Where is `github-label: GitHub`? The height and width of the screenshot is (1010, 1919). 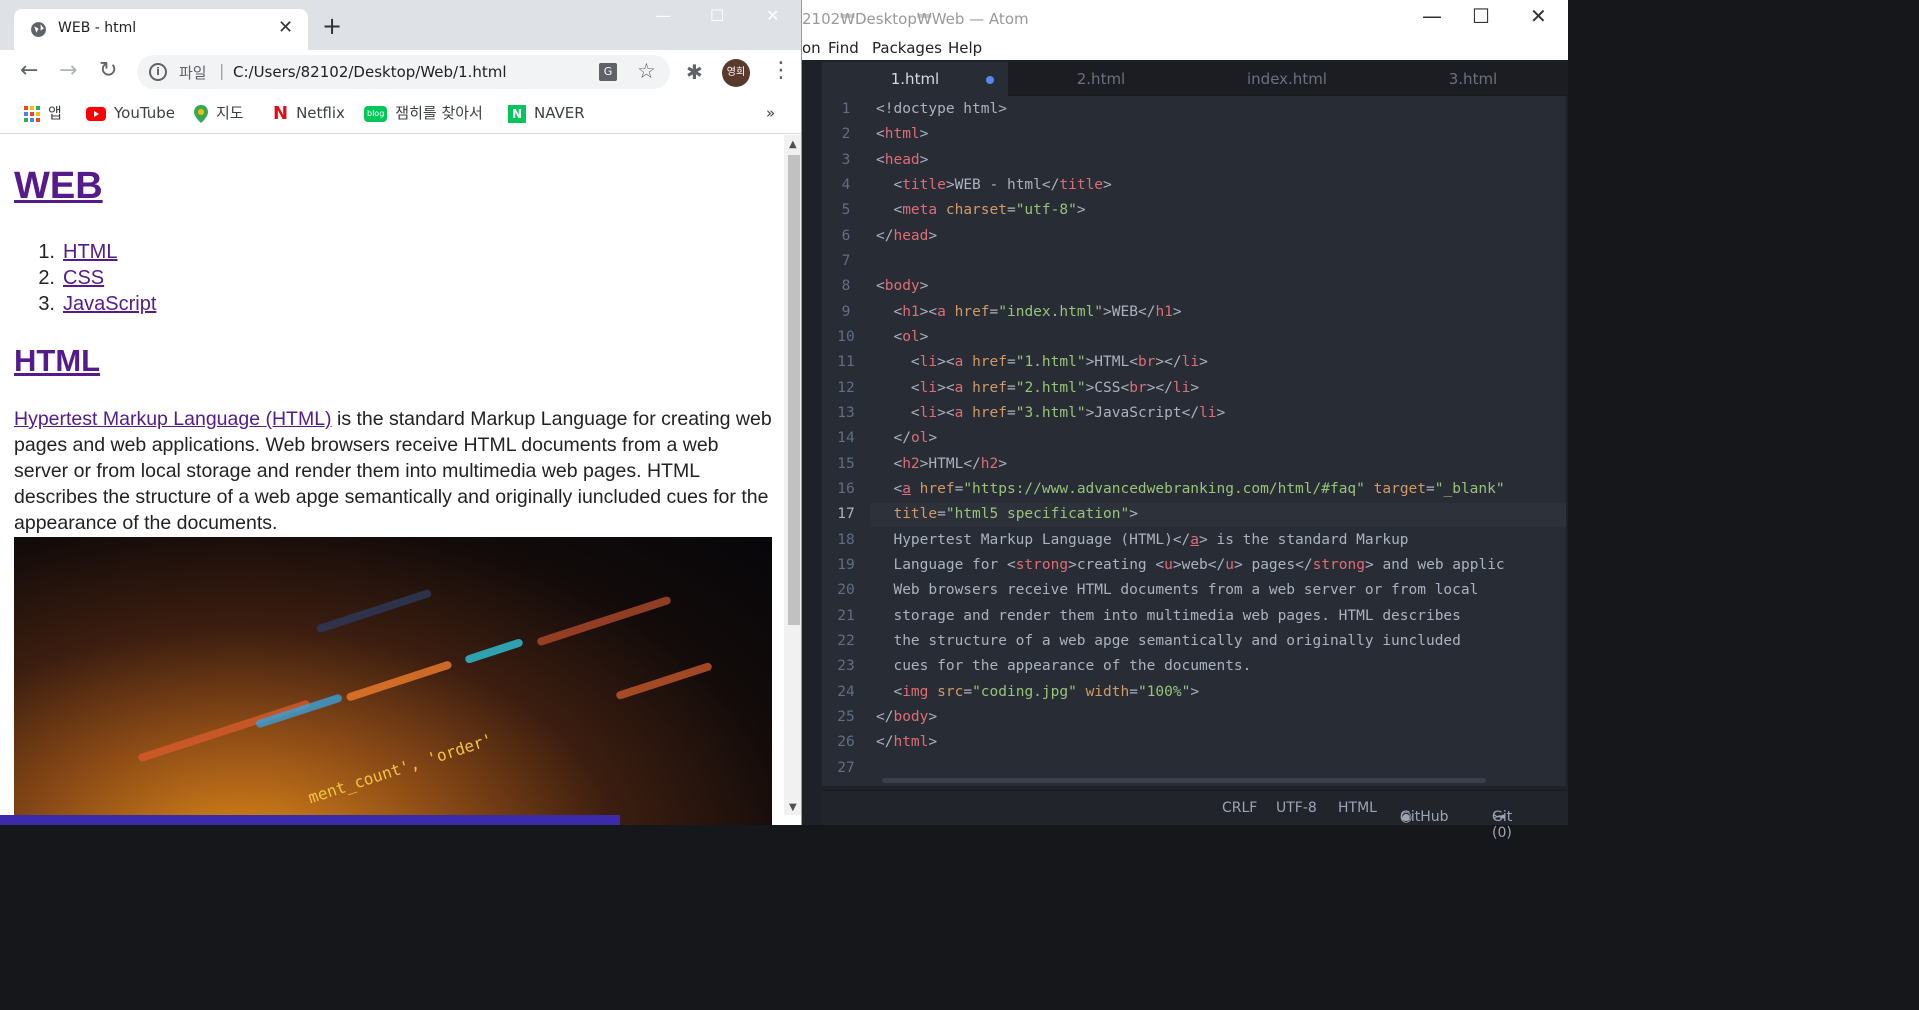
github-label: GitHub is located at coordinates (1424, 817).